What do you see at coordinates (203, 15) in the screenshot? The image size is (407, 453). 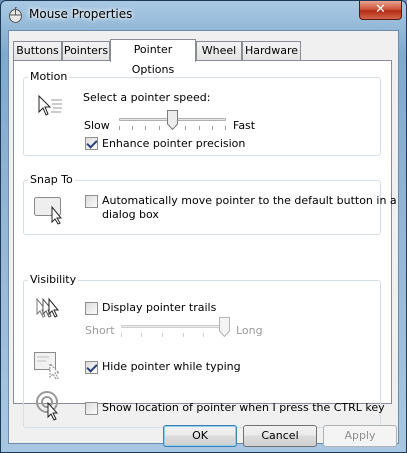 I see `title-bar: Mouse Properties ✕` at bounding box center [203, 15].